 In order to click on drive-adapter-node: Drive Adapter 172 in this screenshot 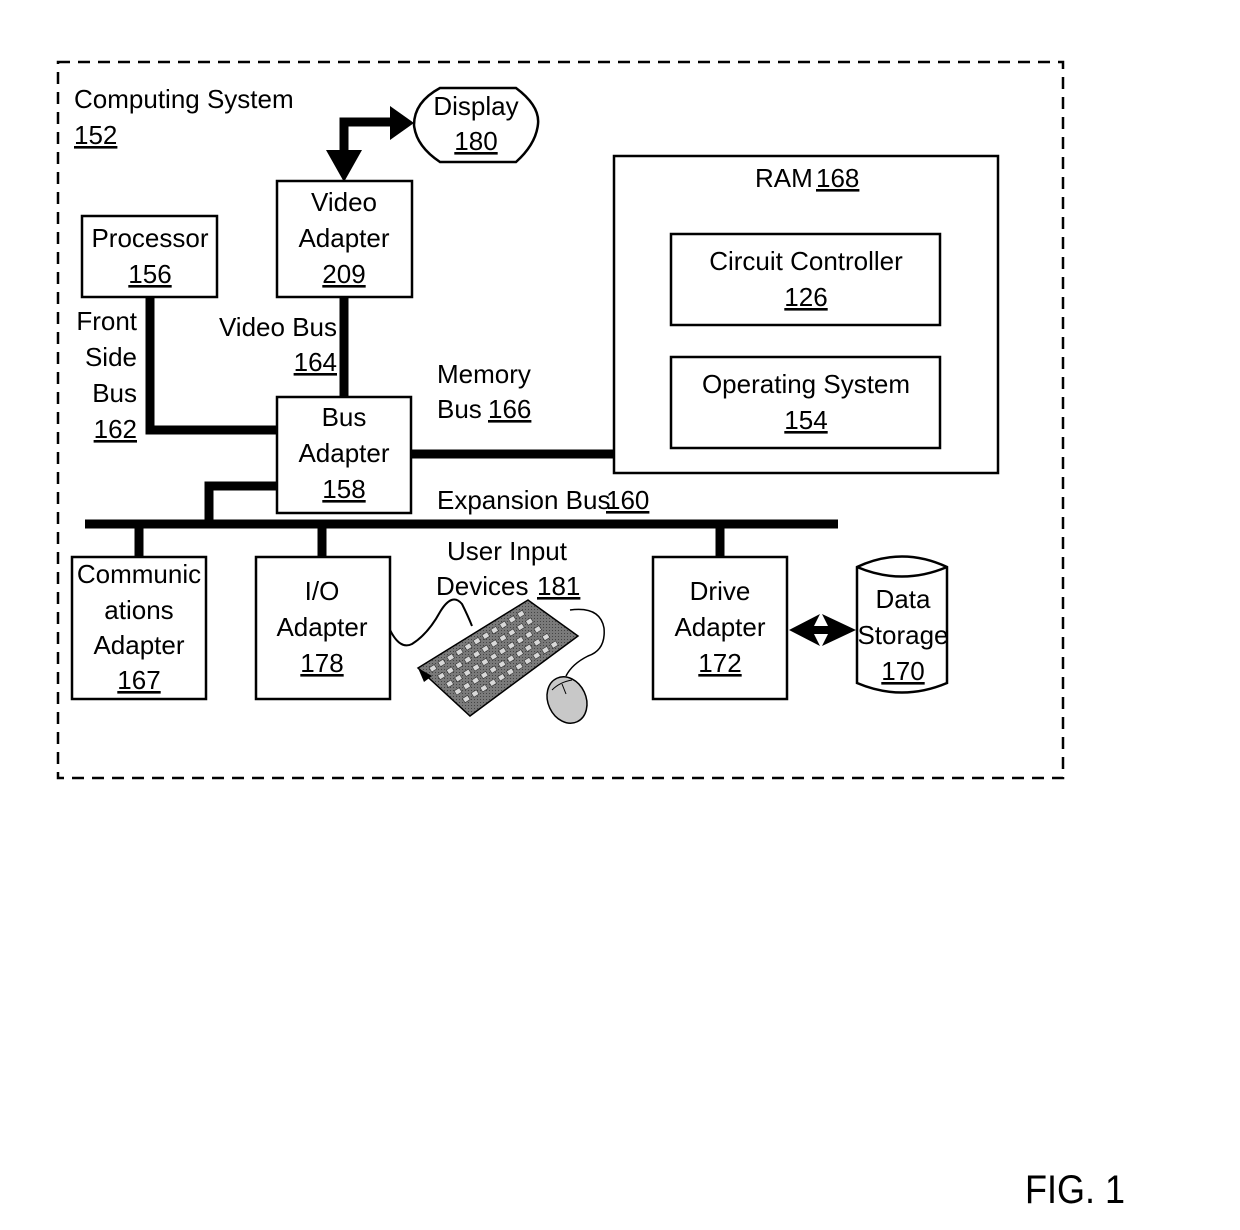, I will do `click(720, 628)`.